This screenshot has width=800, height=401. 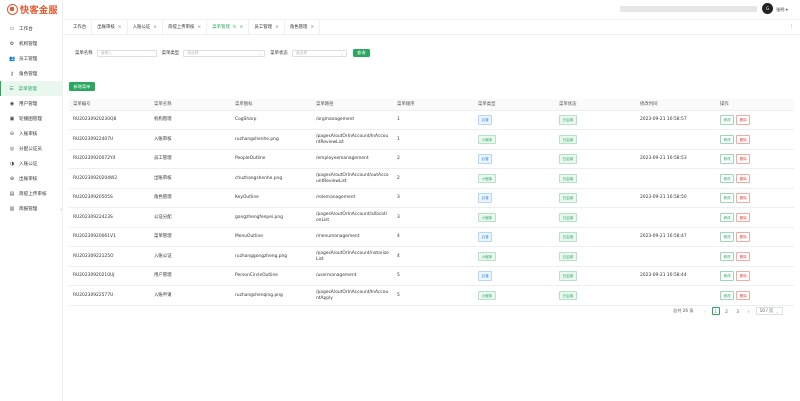 I want to click on sidebar-item: ☰ 菜单管理, so click(x=31, y=88).